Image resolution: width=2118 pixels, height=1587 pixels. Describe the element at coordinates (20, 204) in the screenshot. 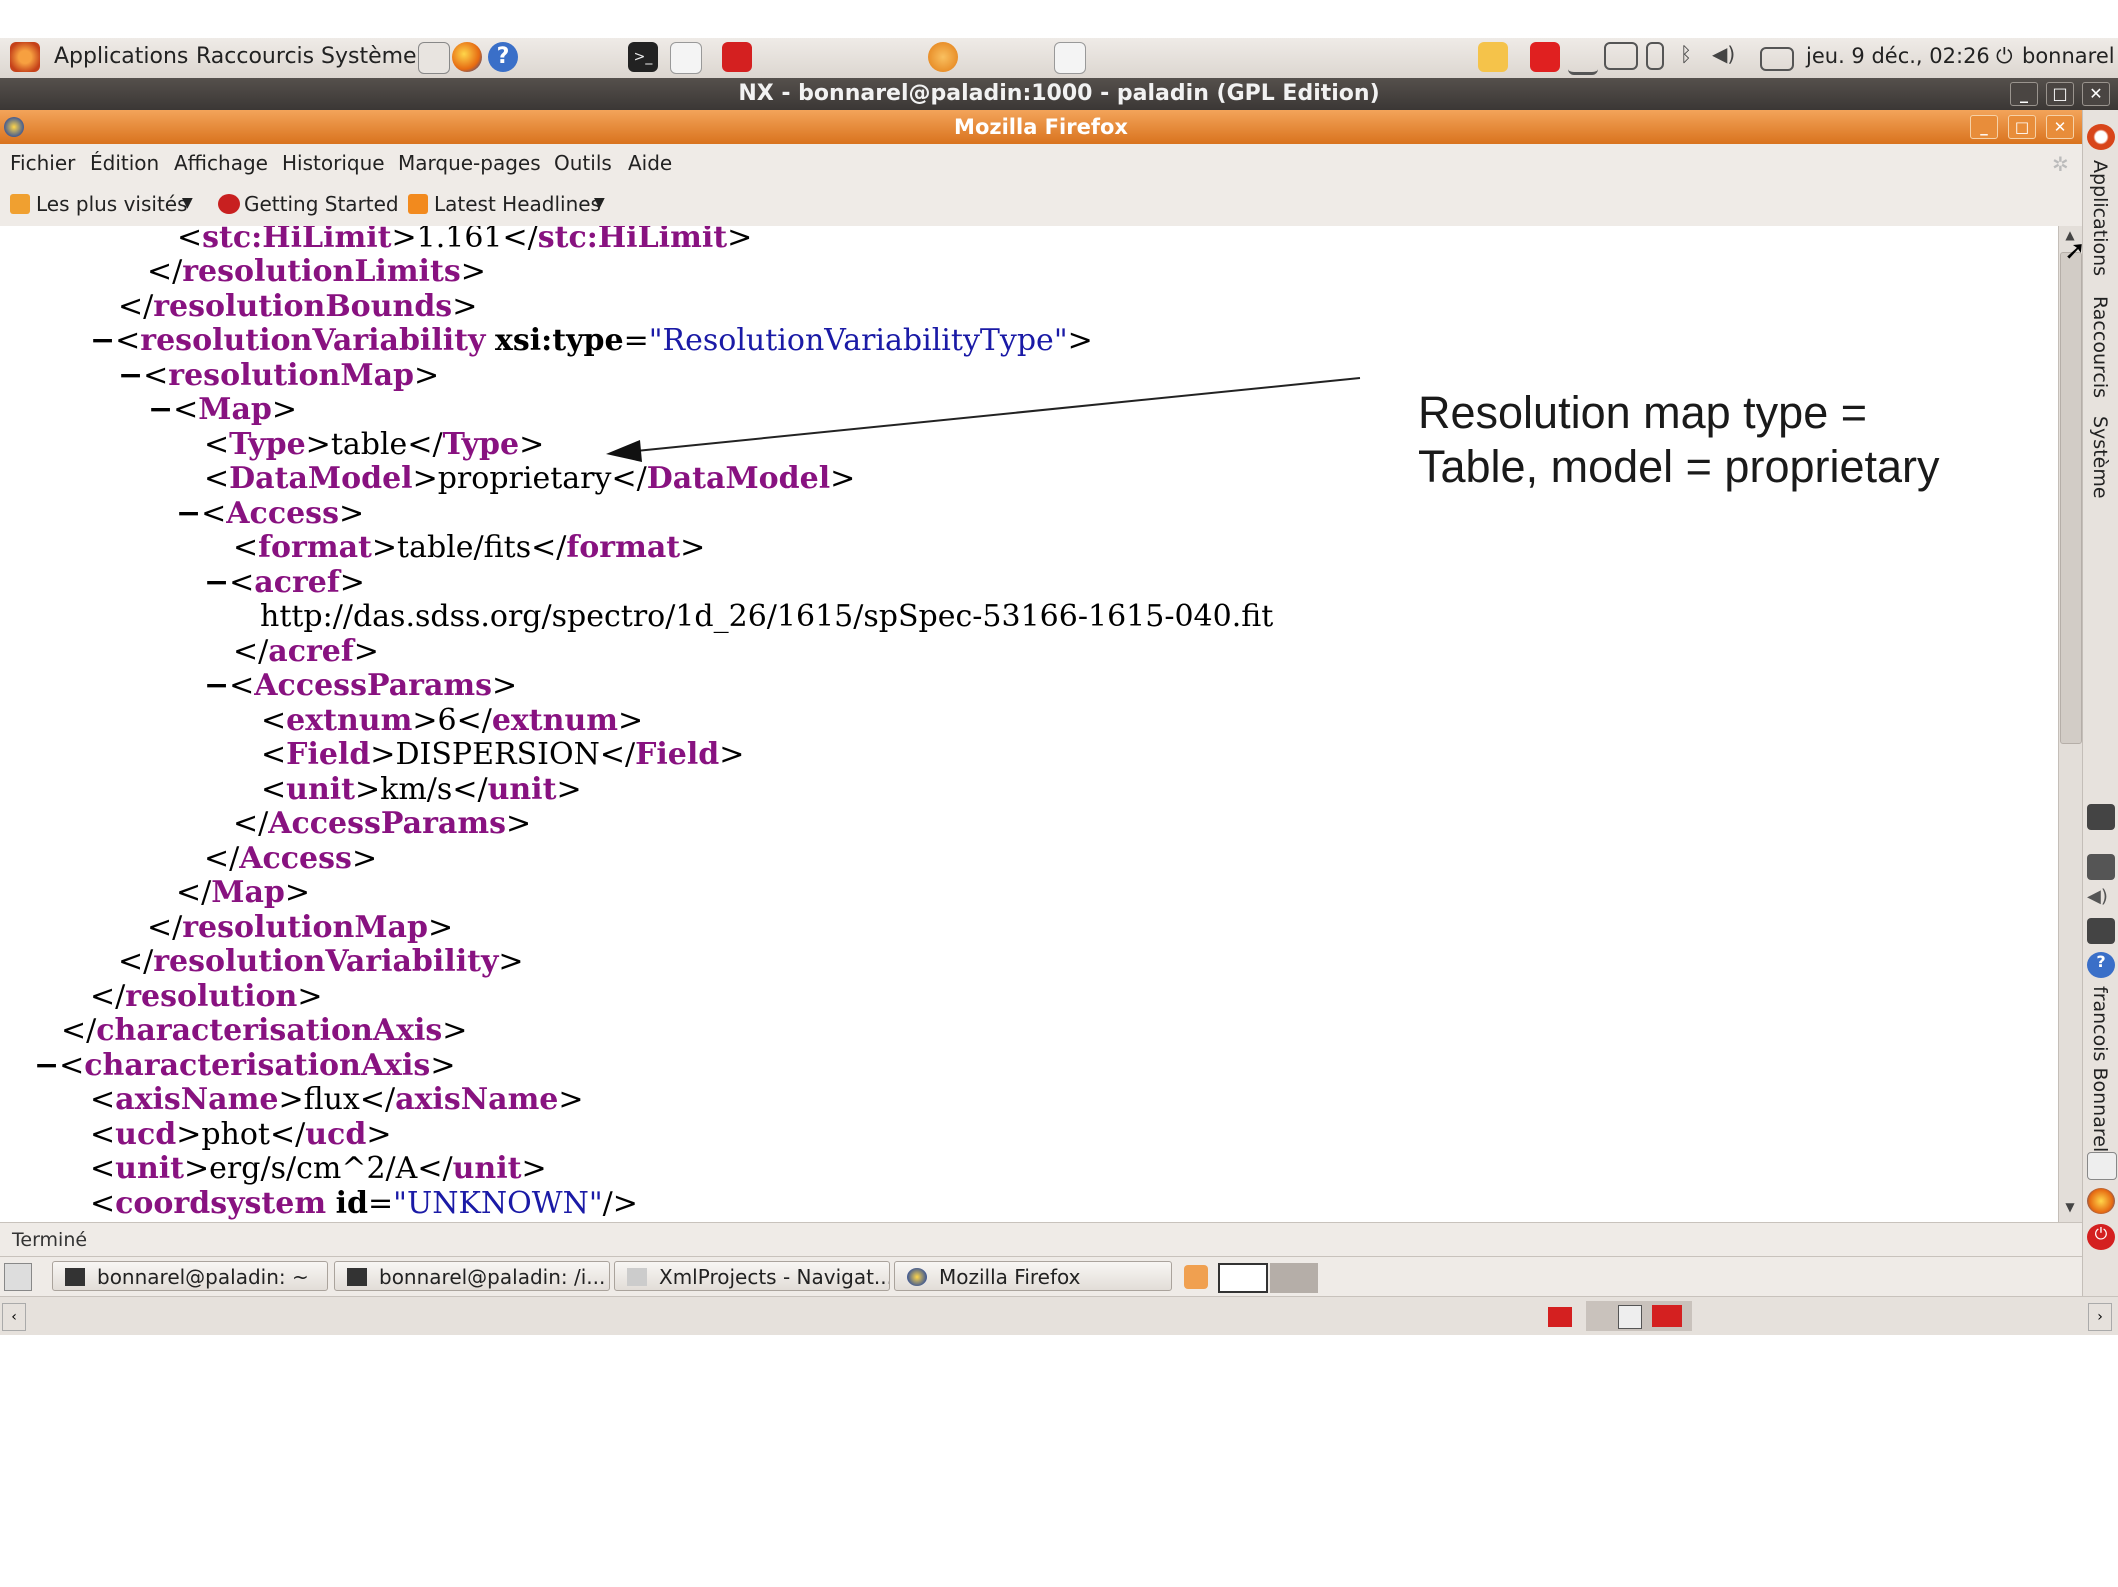

I see `smart-folder-icon` at that location.